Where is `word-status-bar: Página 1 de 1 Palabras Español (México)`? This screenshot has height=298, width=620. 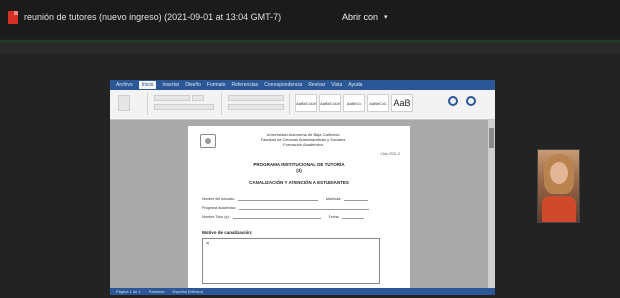 word-status-bar: Página 1 de 1 Palabras Español (México) is located at coordinates (302, 291).